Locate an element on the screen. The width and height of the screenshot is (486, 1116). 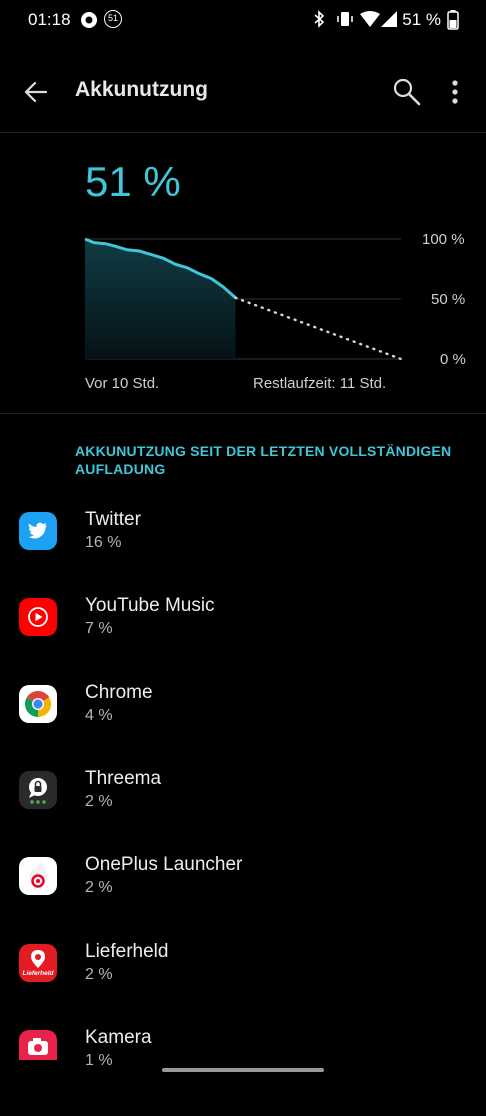
app-name: Chrome is located at coordinates (119, 692).